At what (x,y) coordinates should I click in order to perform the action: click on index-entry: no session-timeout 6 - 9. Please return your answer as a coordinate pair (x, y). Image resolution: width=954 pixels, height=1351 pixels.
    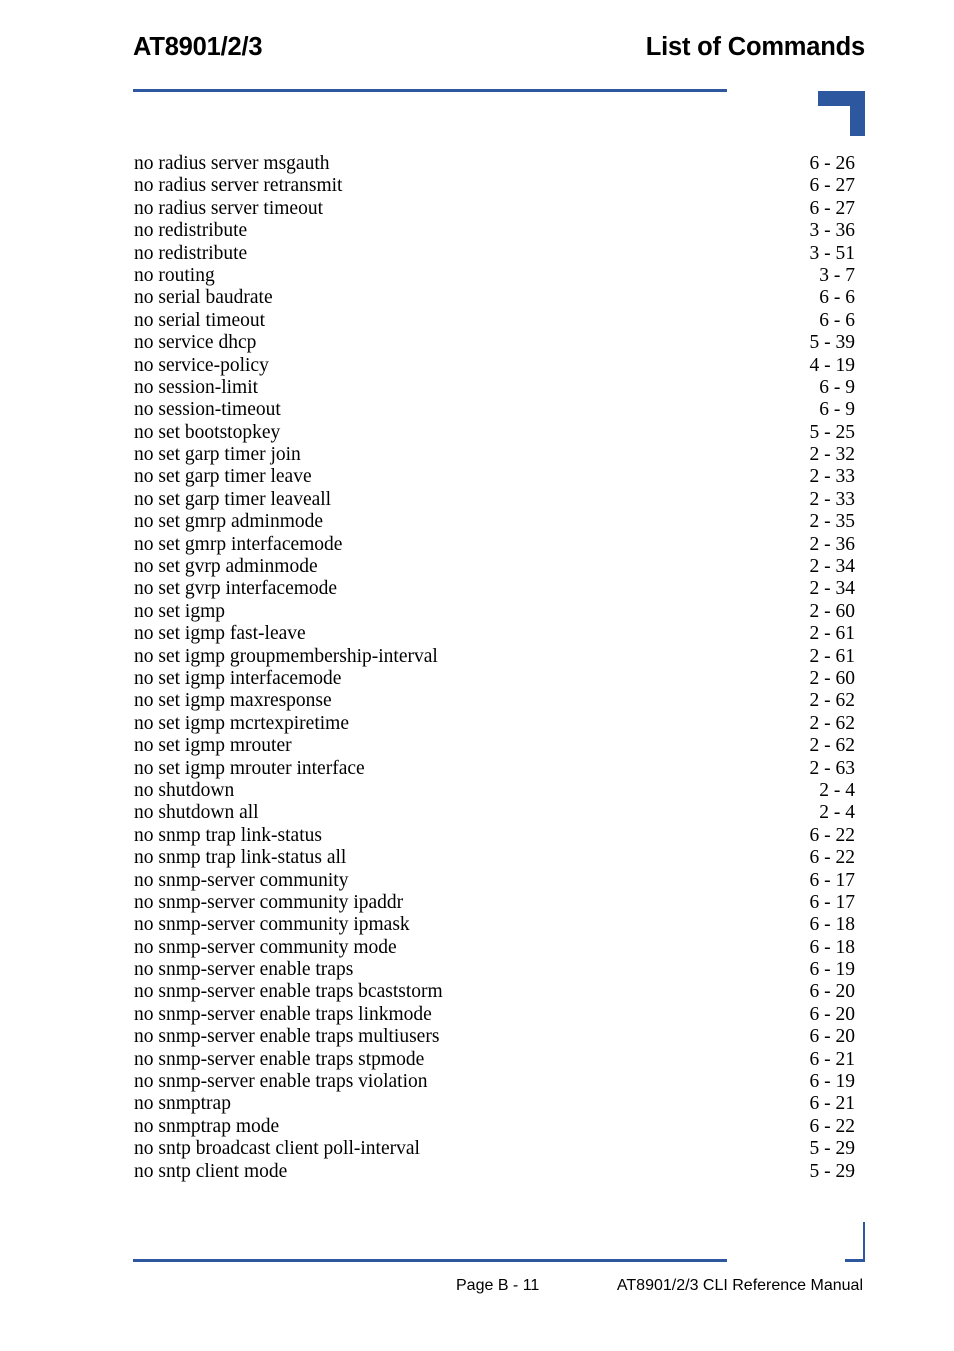
    Looking at the image, I should click on (494, 410).